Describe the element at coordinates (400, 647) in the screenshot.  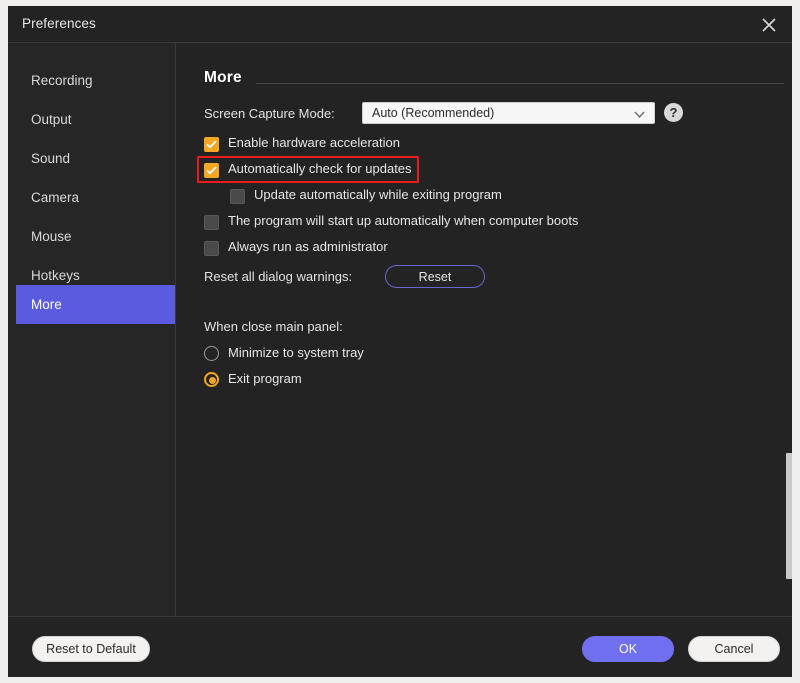
I see `footer-bar: Reset to Default OK Cancel` at that location.